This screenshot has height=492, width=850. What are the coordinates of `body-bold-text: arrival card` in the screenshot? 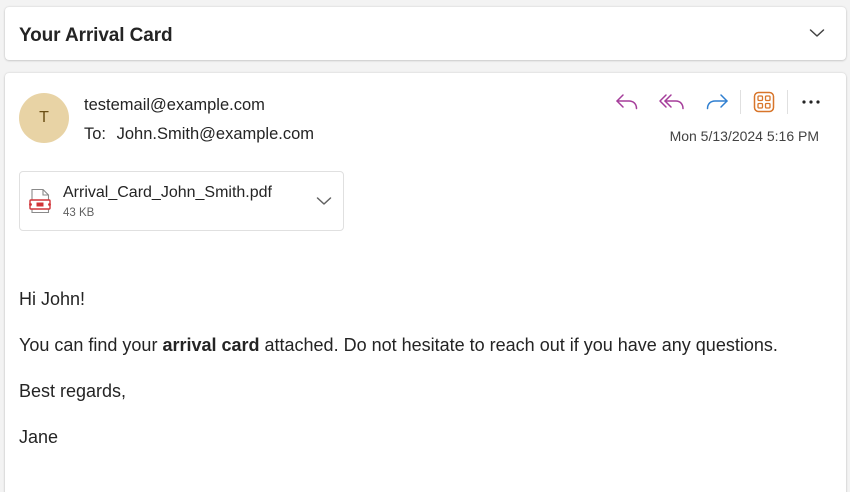 It's located at (211, 345).